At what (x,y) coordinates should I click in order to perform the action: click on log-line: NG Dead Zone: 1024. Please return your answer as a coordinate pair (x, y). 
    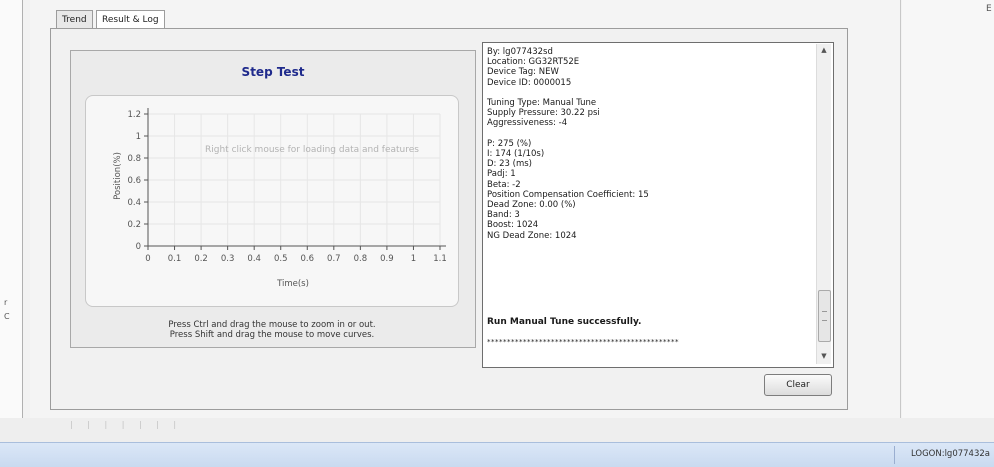
    Looking at the image, I should click on (532, 235).